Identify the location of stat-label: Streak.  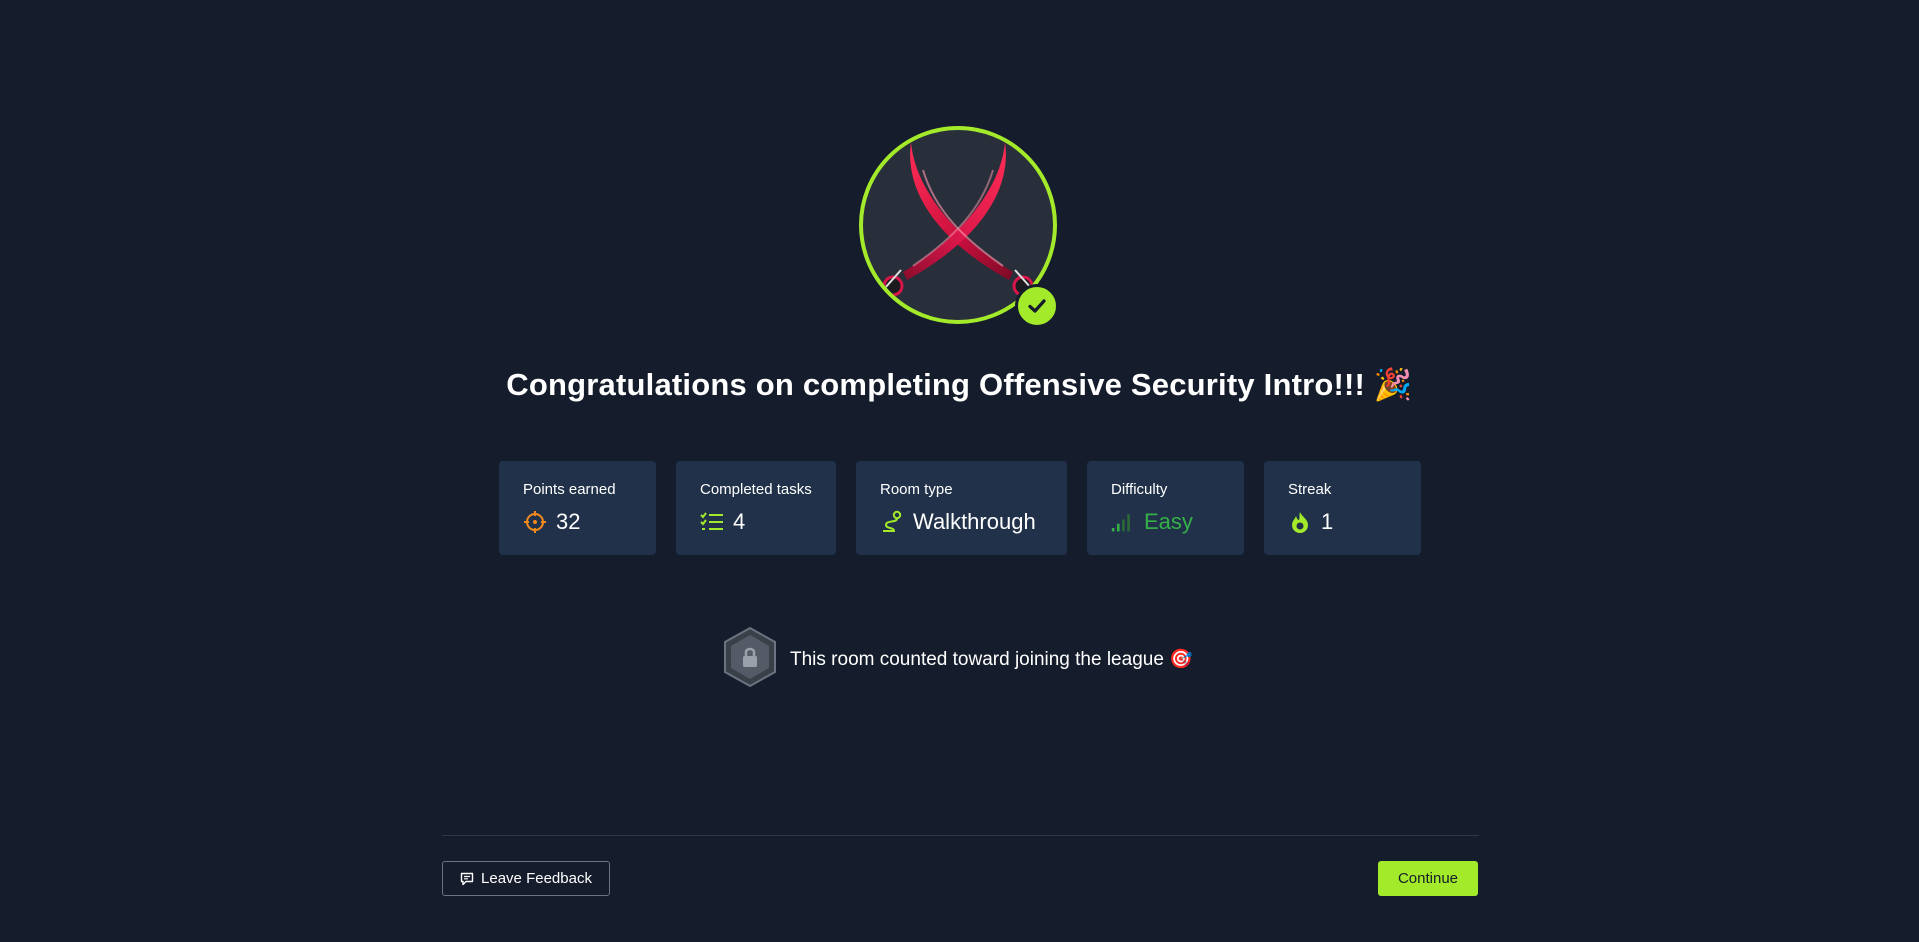
(1310, 489).